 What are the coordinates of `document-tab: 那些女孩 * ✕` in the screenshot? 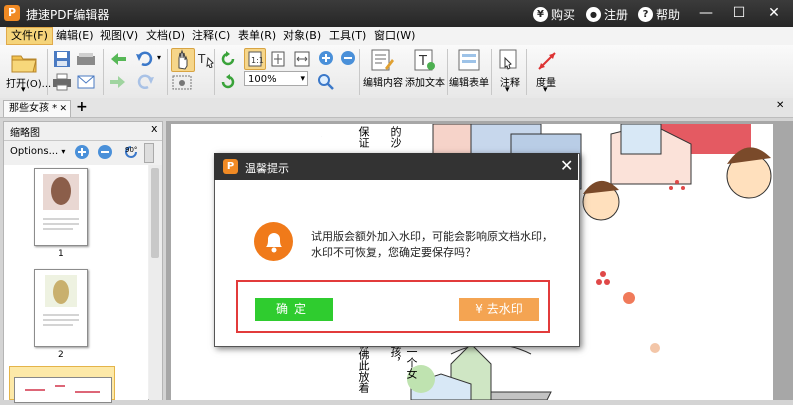 It's located at (37, 108).